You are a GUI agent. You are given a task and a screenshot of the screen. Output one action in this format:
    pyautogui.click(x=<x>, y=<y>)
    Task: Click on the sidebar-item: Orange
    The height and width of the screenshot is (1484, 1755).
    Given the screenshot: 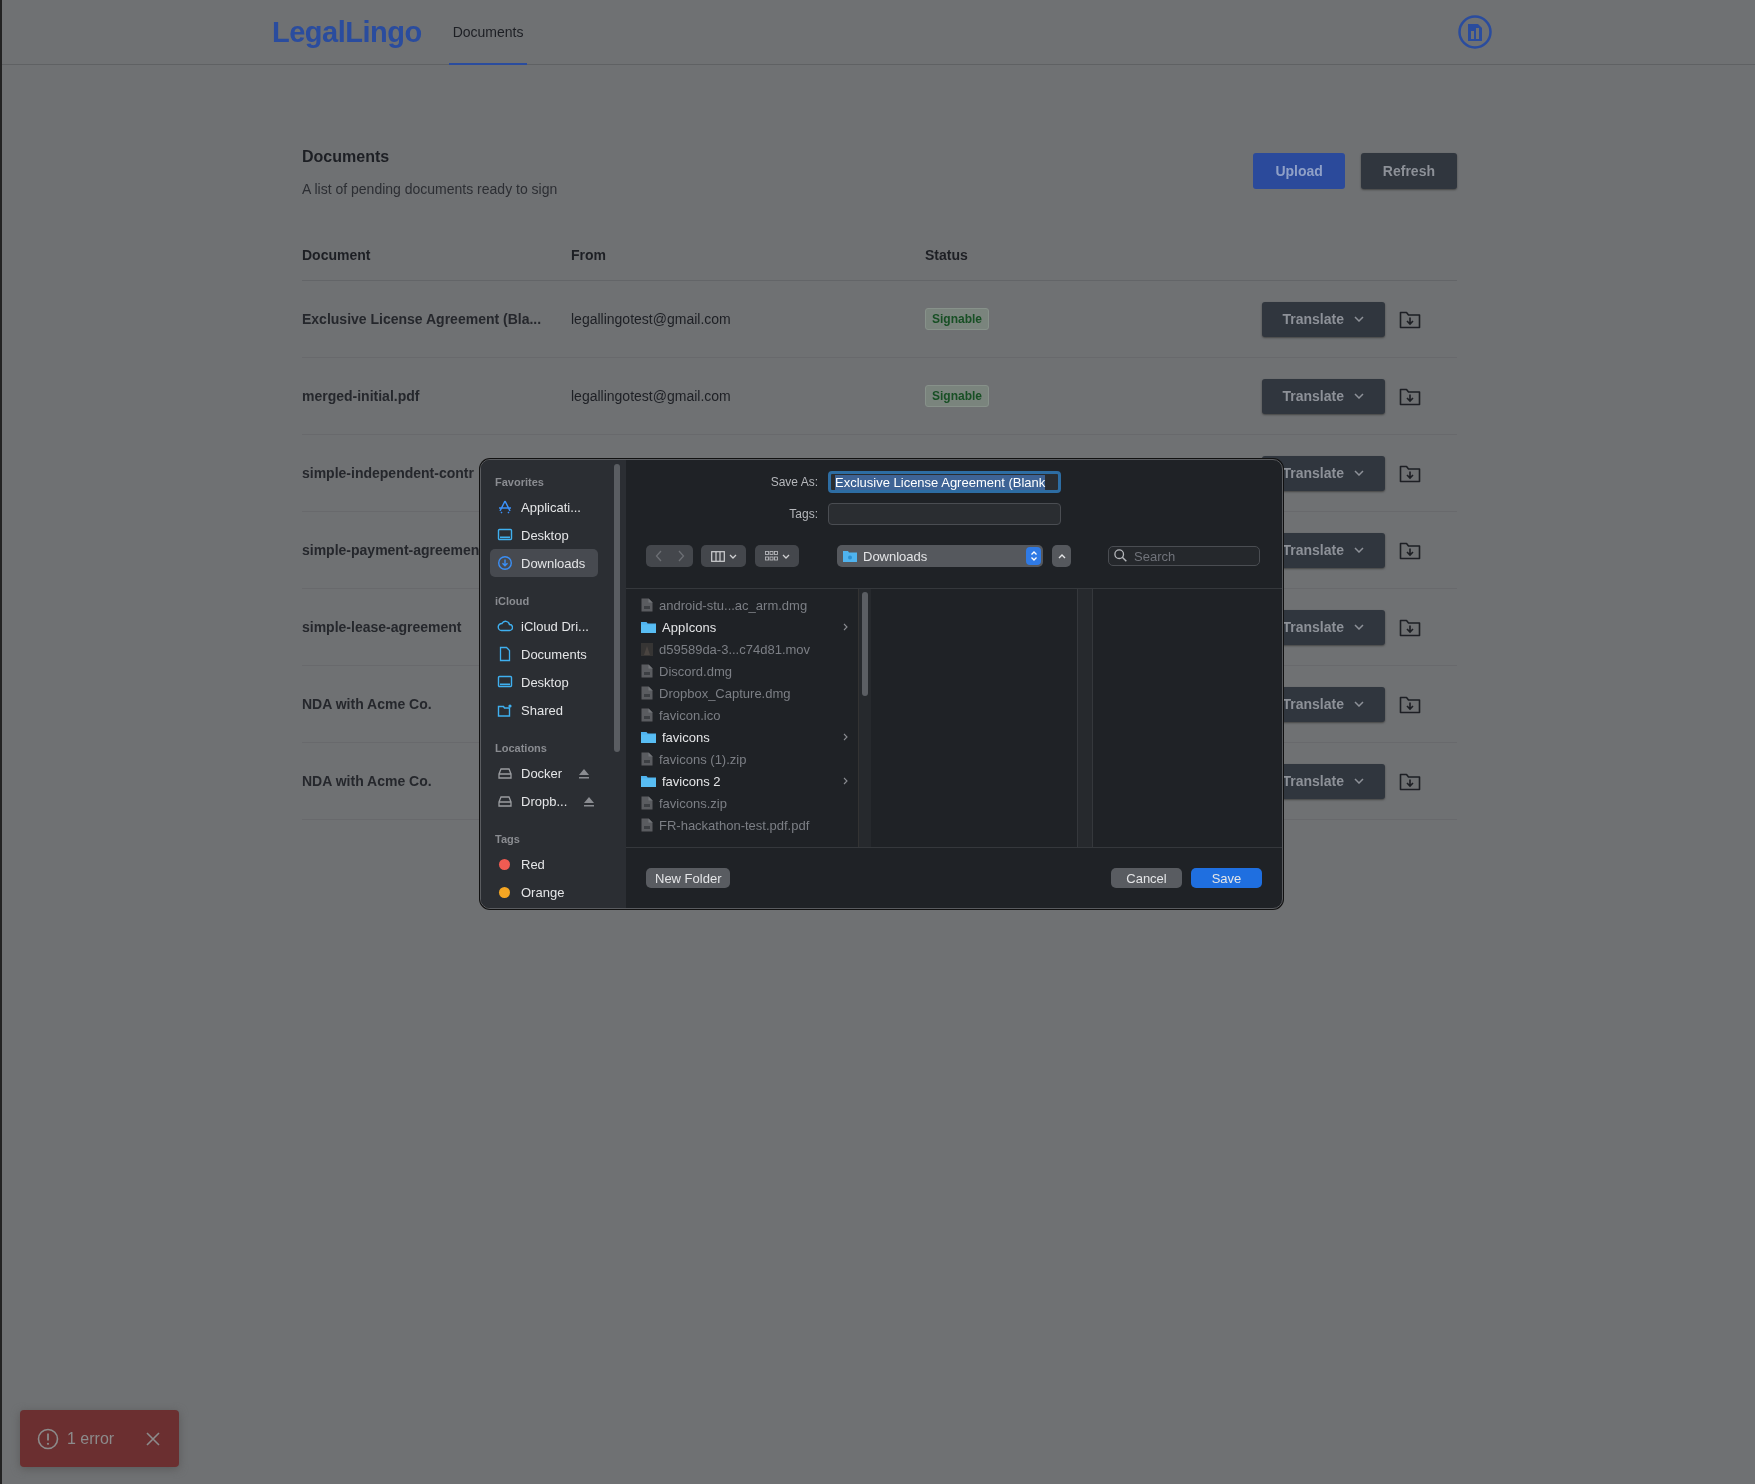 What is the action you would take?
    pyautogui.click(x=544, y=892)
    